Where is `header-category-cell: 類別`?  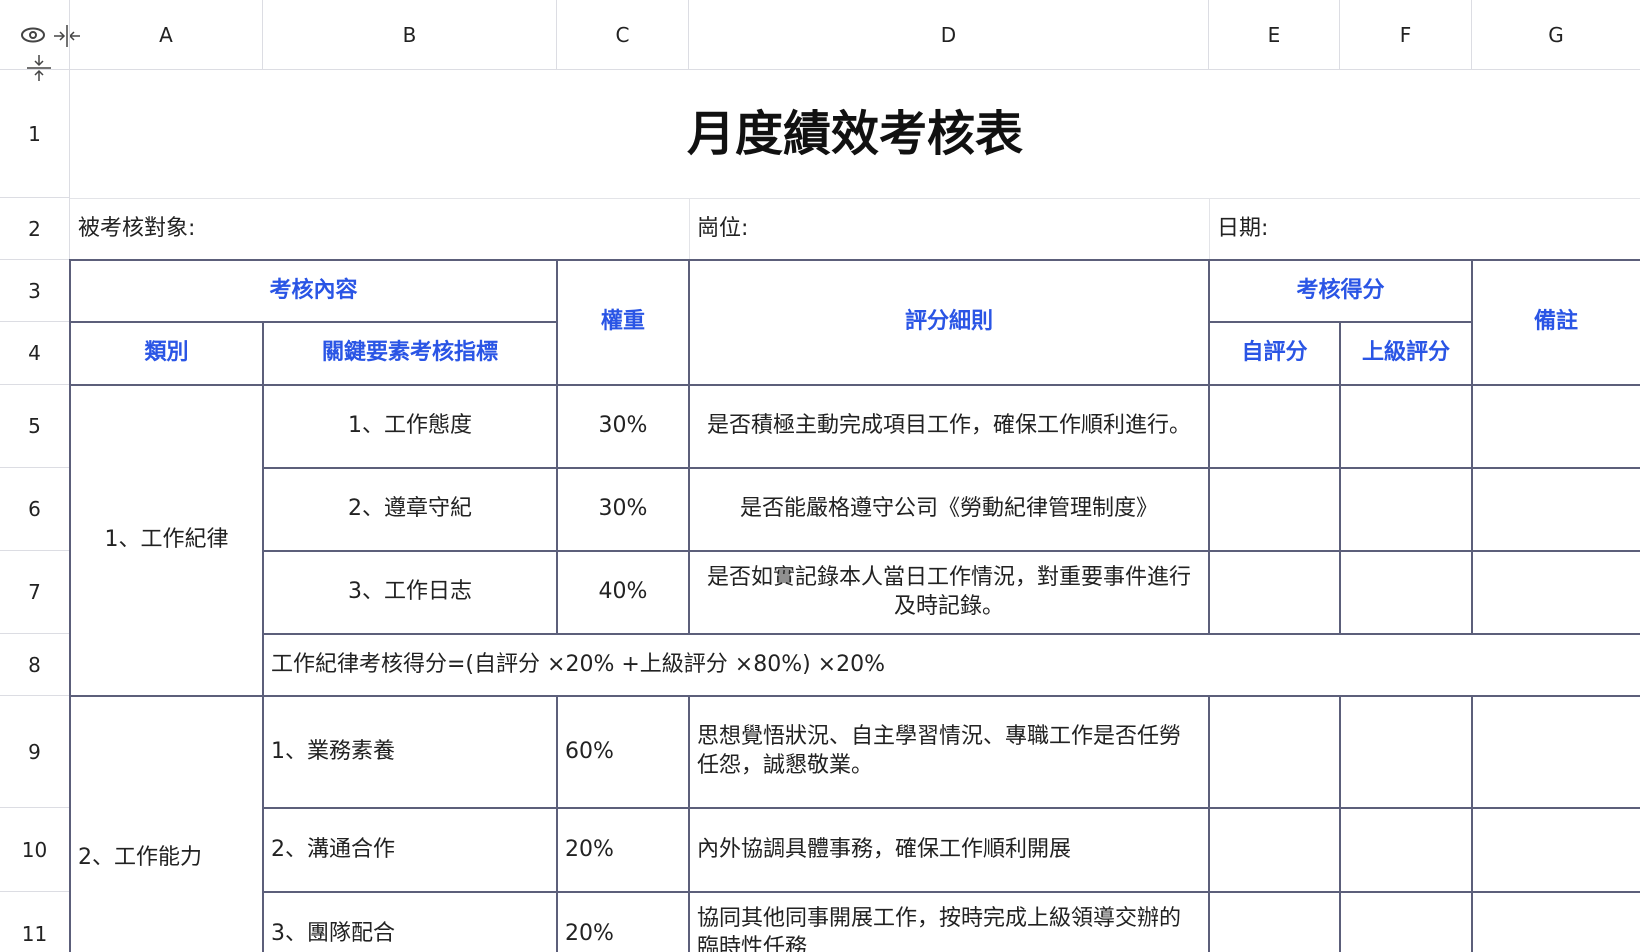 header-category-cell: 類別 is located at coordinates (166, 353).